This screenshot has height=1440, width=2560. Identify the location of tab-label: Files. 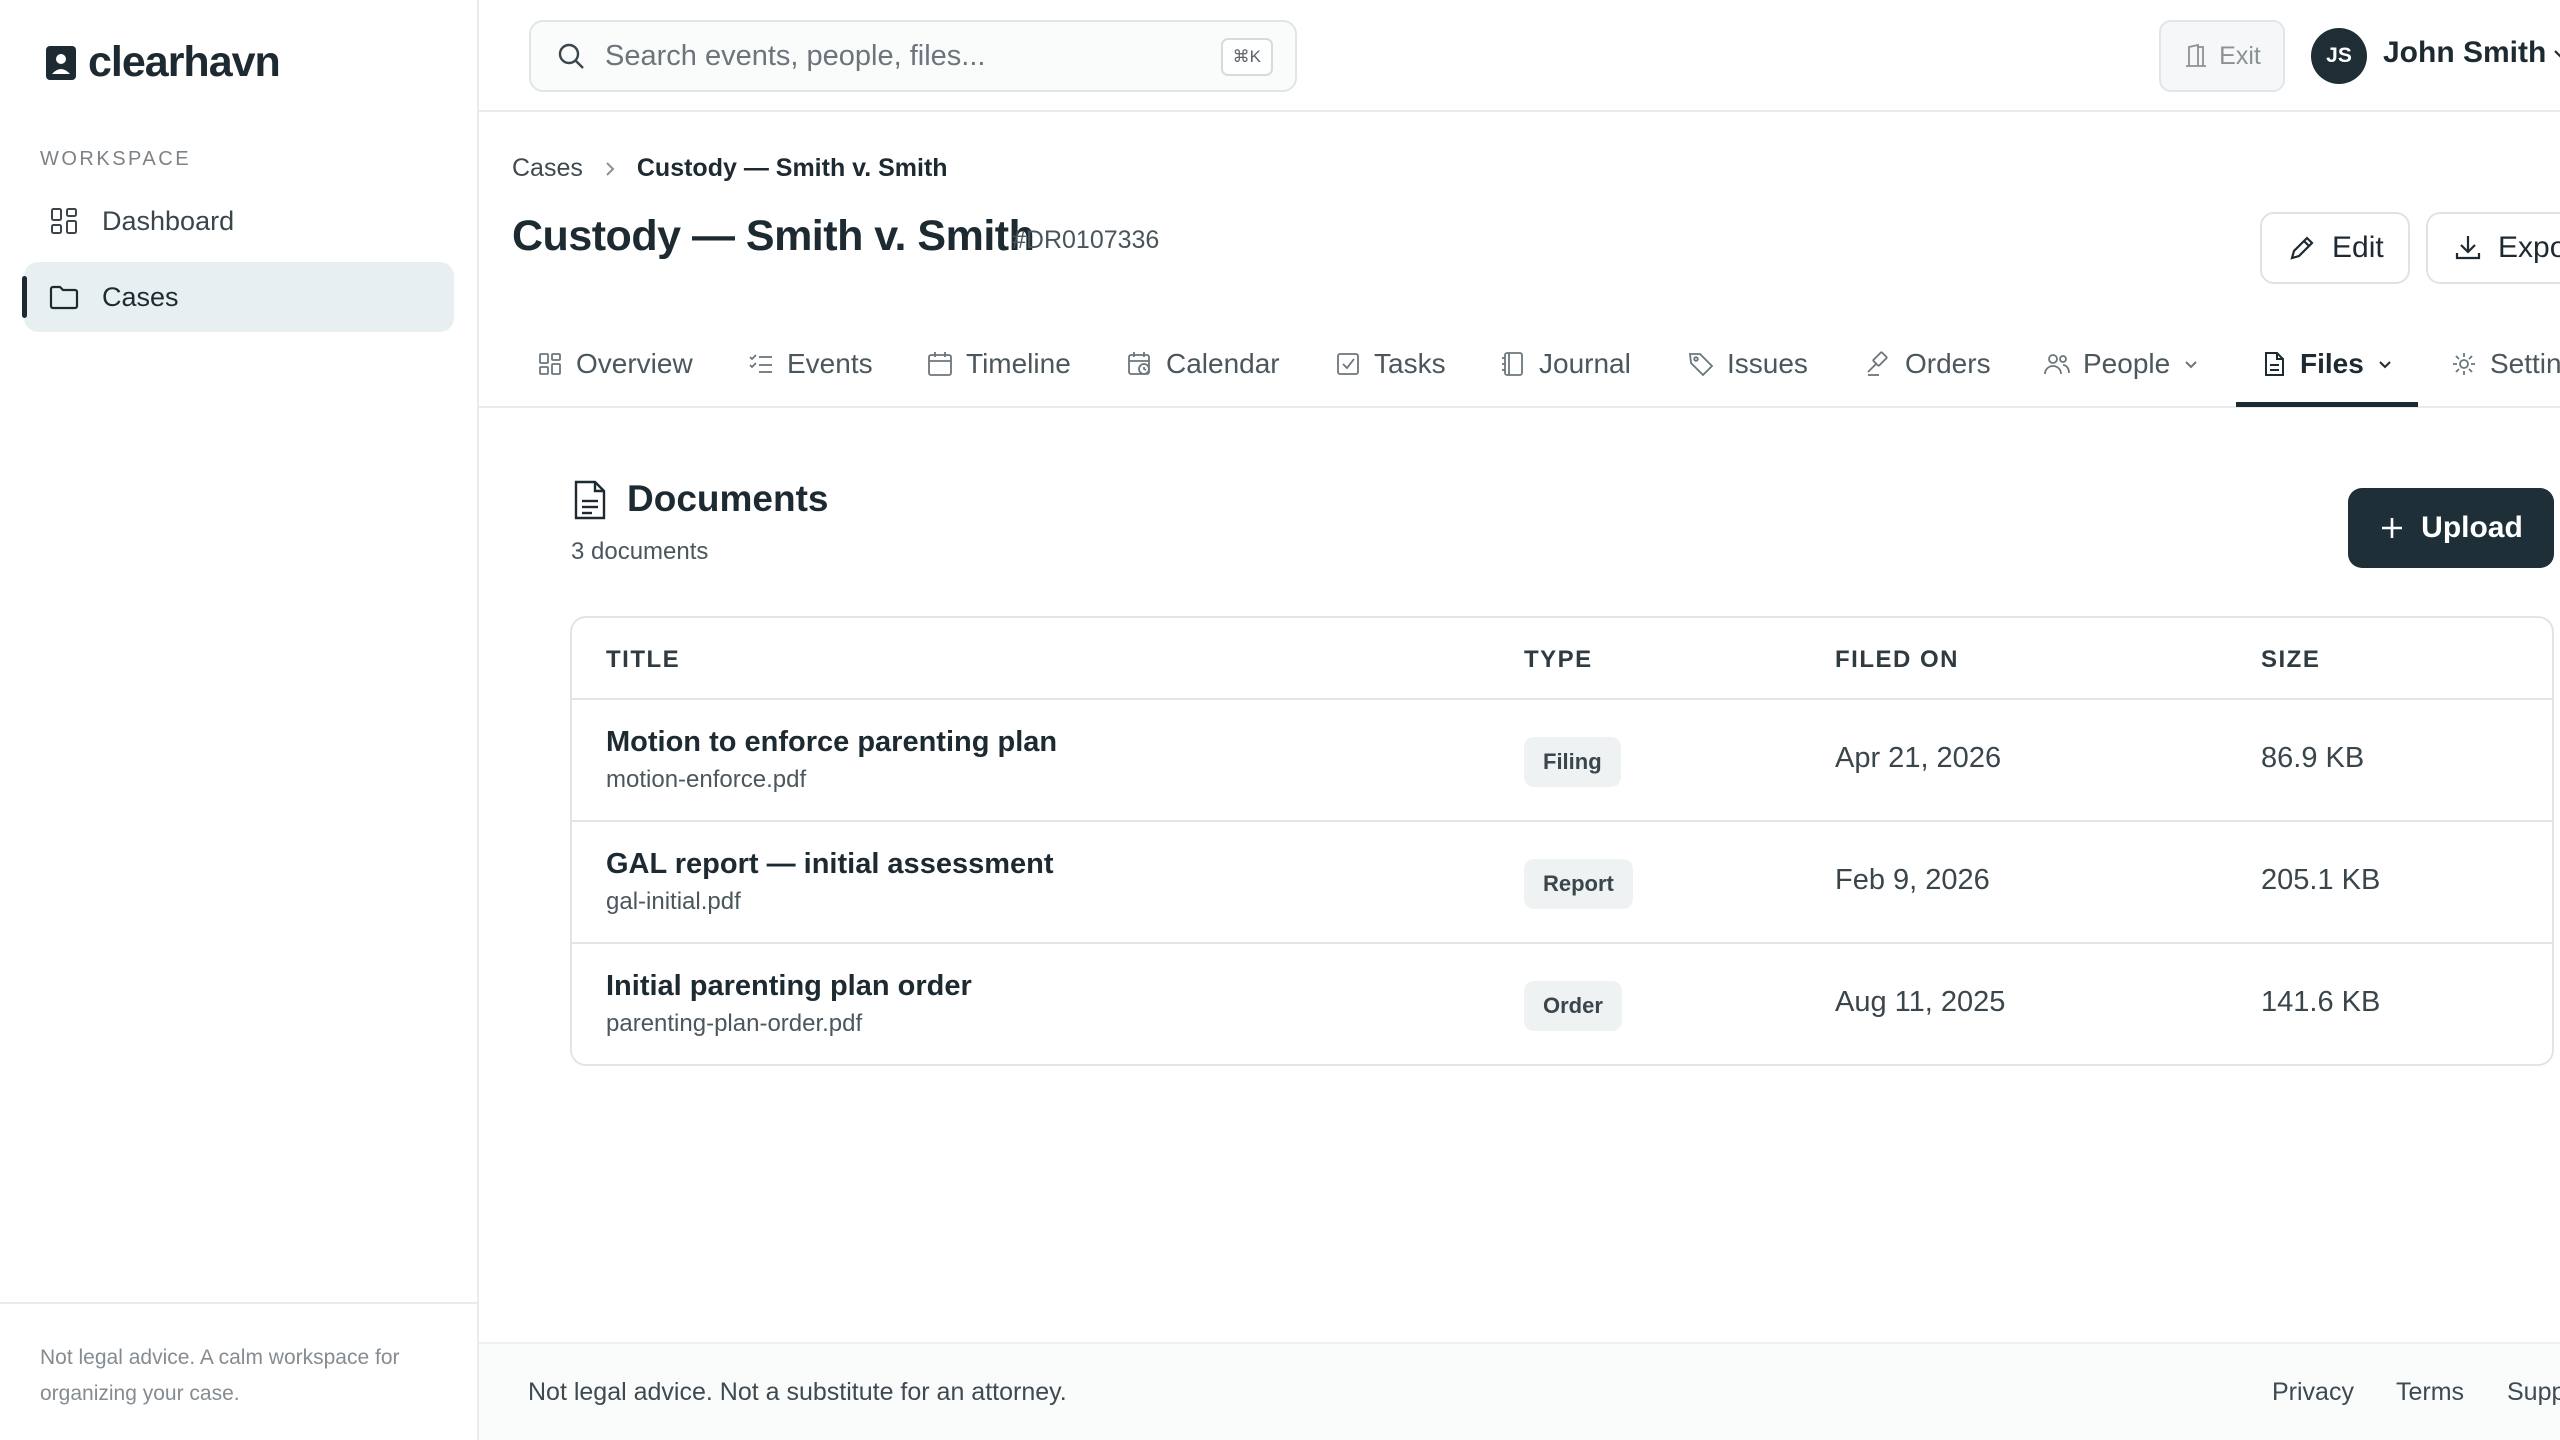
(2332, 363).